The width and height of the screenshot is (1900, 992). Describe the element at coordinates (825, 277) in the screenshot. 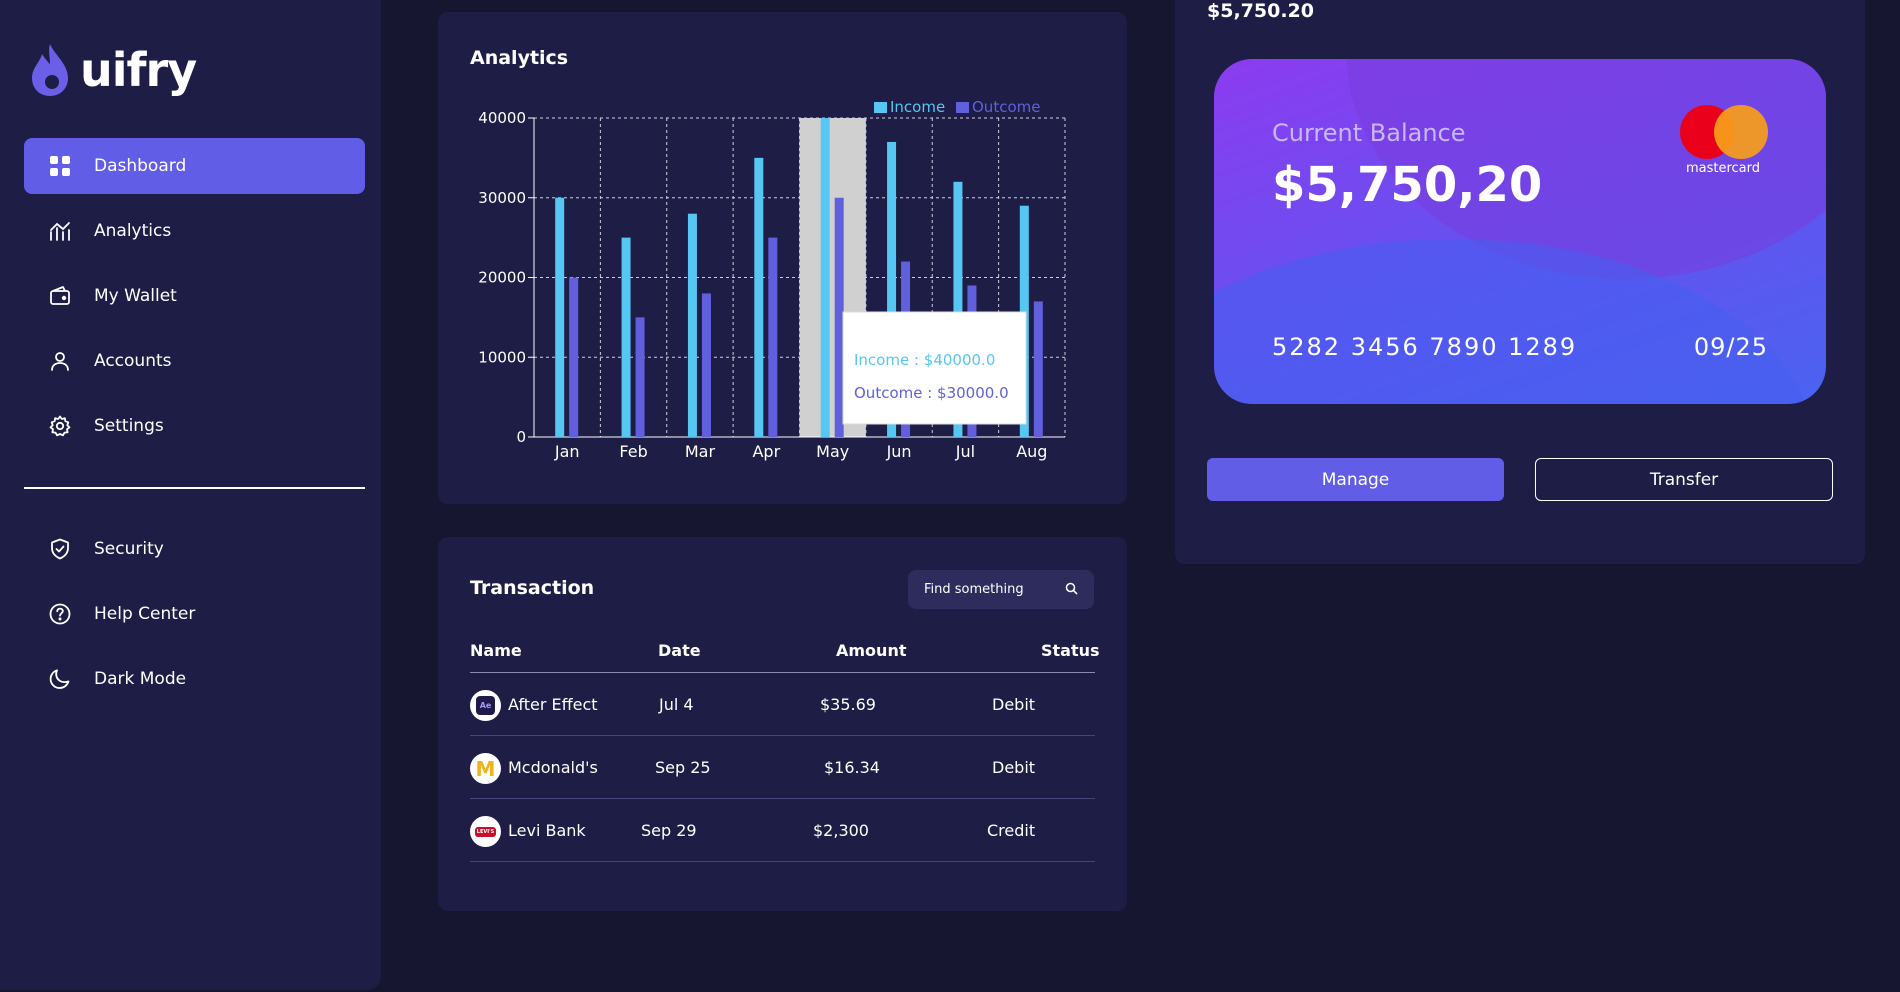

I see `bar-income-may` at that location.